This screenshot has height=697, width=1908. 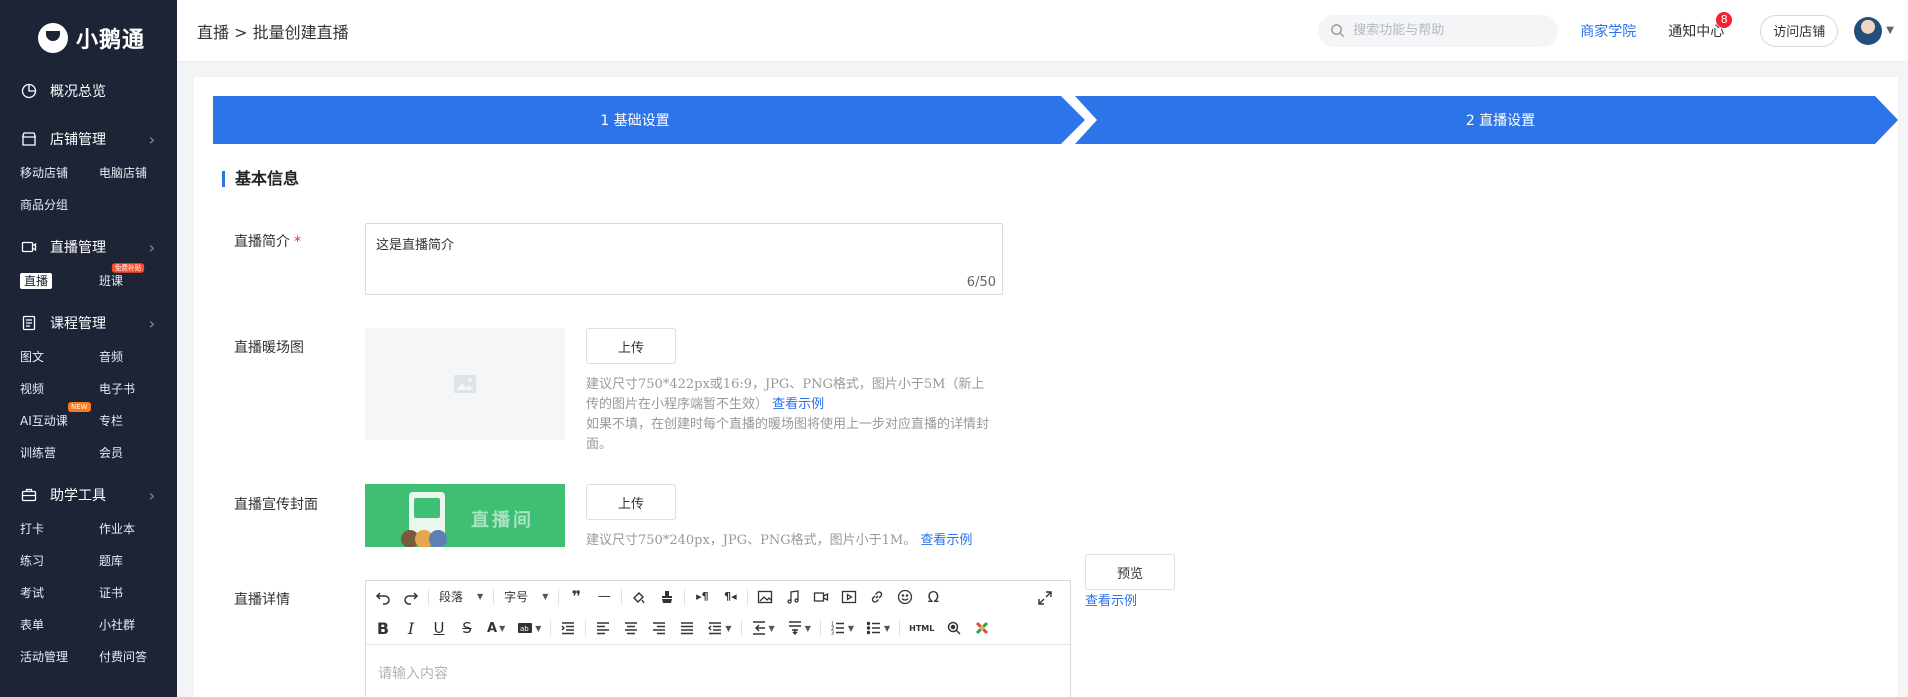 I want to click on undo-icon, so click(x=383, y=597).